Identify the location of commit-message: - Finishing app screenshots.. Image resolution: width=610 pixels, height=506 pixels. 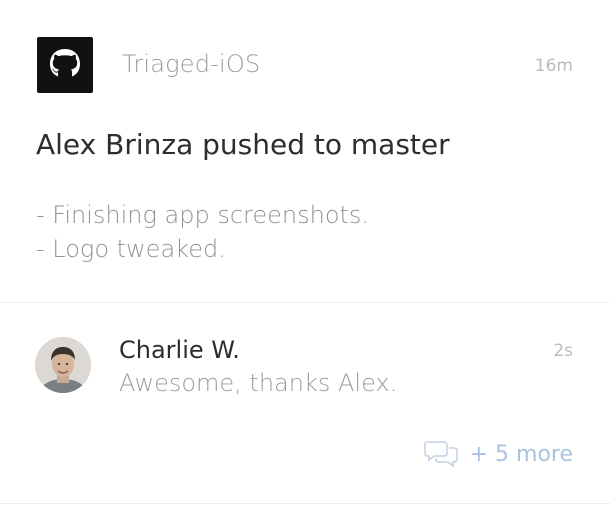
(203, 215).